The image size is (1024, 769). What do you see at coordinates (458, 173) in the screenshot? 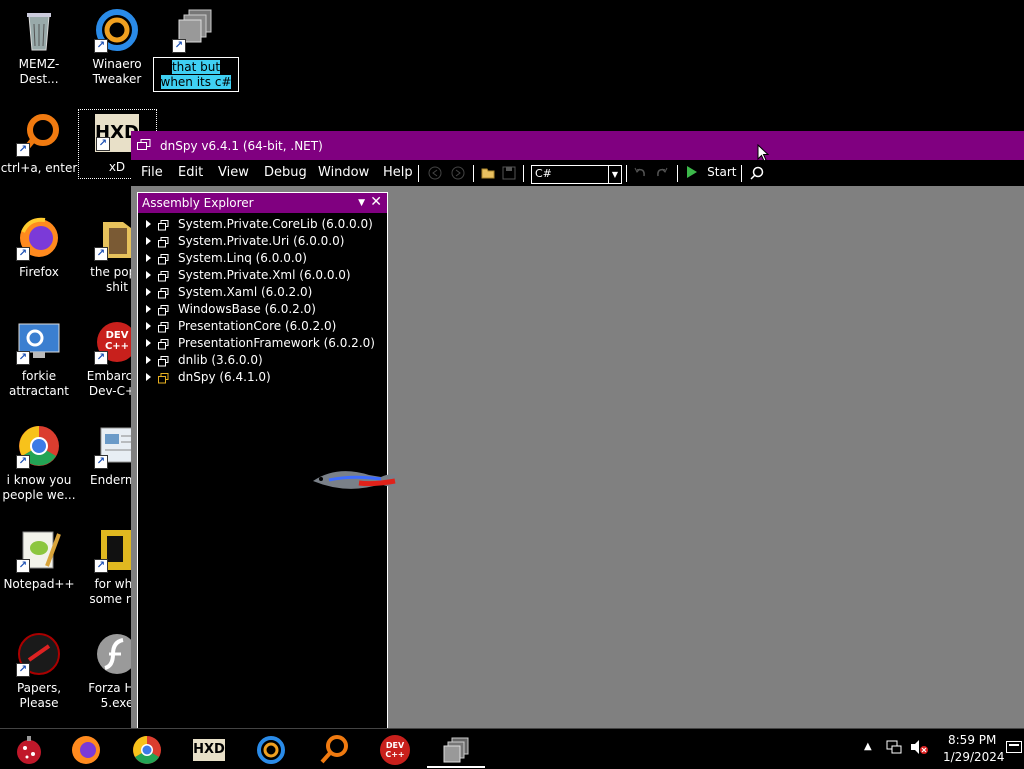
I see `navigate-forward-icon` at bounding box center [458, 173].